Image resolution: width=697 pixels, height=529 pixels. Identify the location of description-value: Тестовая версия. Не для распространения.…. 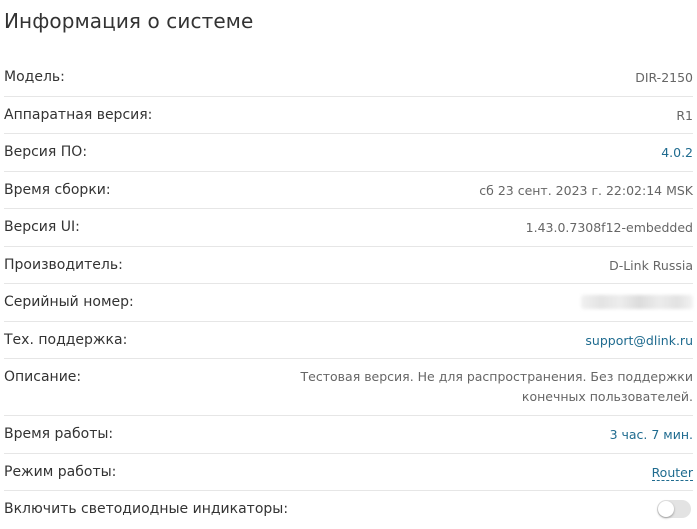
(483, 387).